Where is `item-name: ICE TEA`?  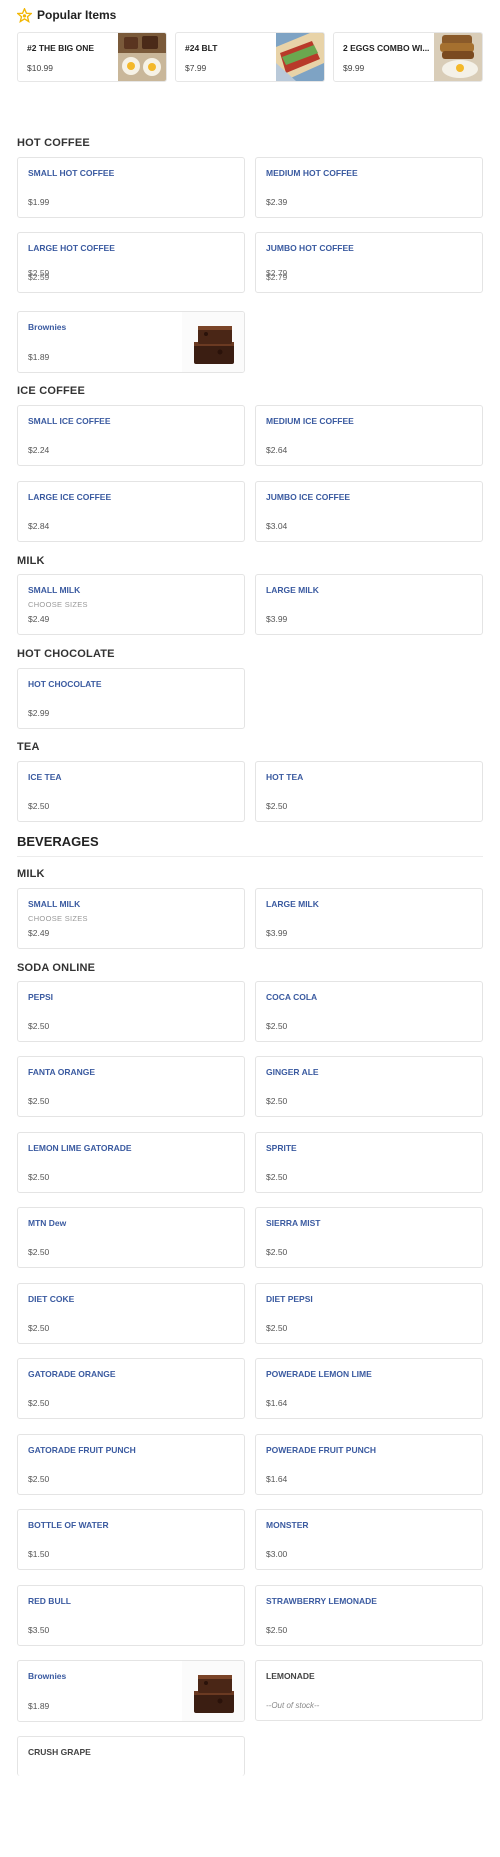
item-name: ICE TEA is located at coordinates (45, 777).